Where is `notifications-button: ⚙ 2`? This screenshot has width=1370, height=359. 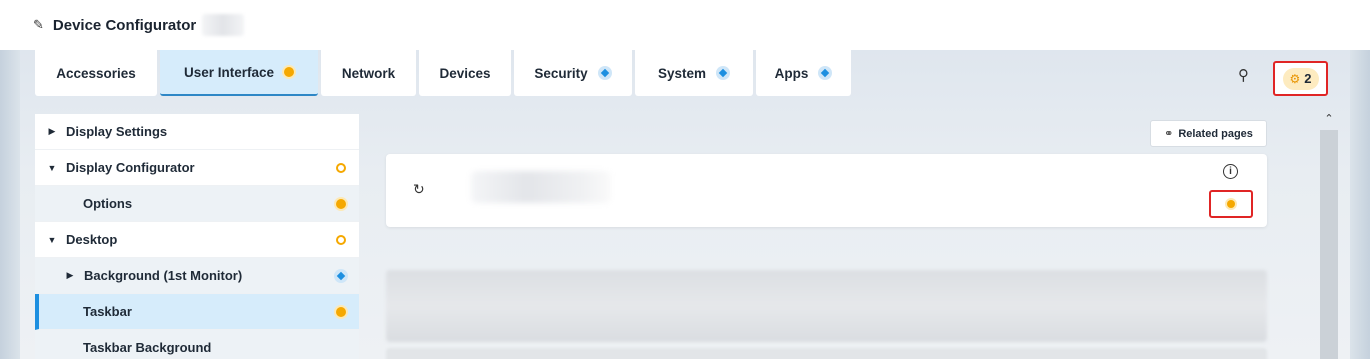
notifications-button: ⚙ 2 is located at coordinates (1300, 78).